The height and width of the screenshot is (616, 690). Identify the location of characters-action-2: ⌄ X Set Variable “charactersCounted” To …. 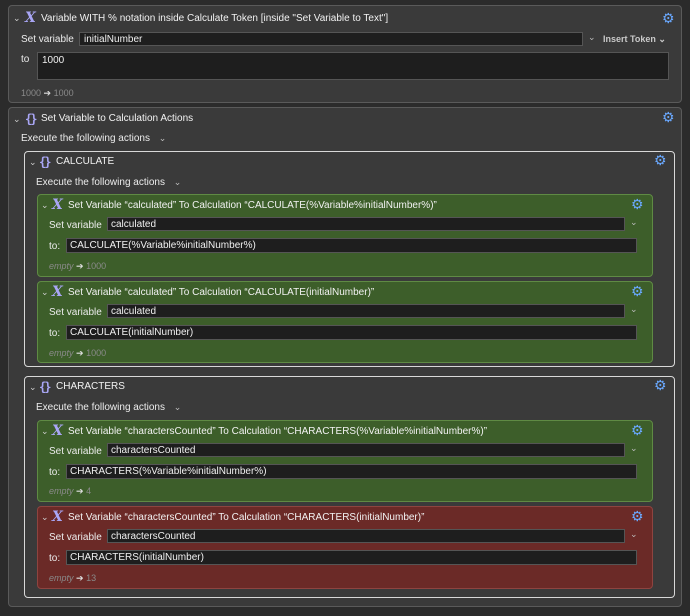
(345, 547).